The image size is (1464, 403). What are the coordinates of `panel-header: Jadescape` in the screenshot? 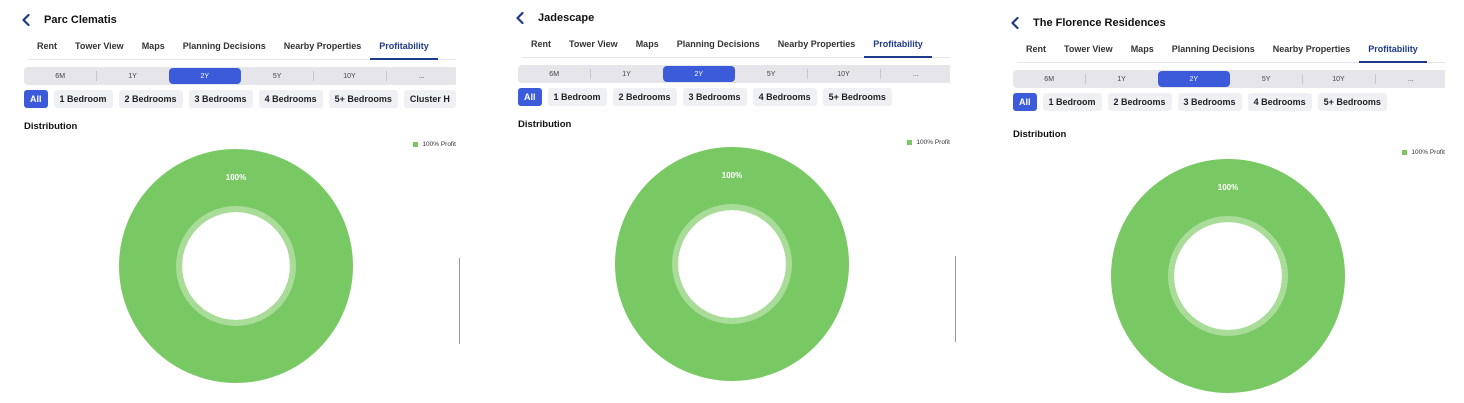 It's located at (552, 18).